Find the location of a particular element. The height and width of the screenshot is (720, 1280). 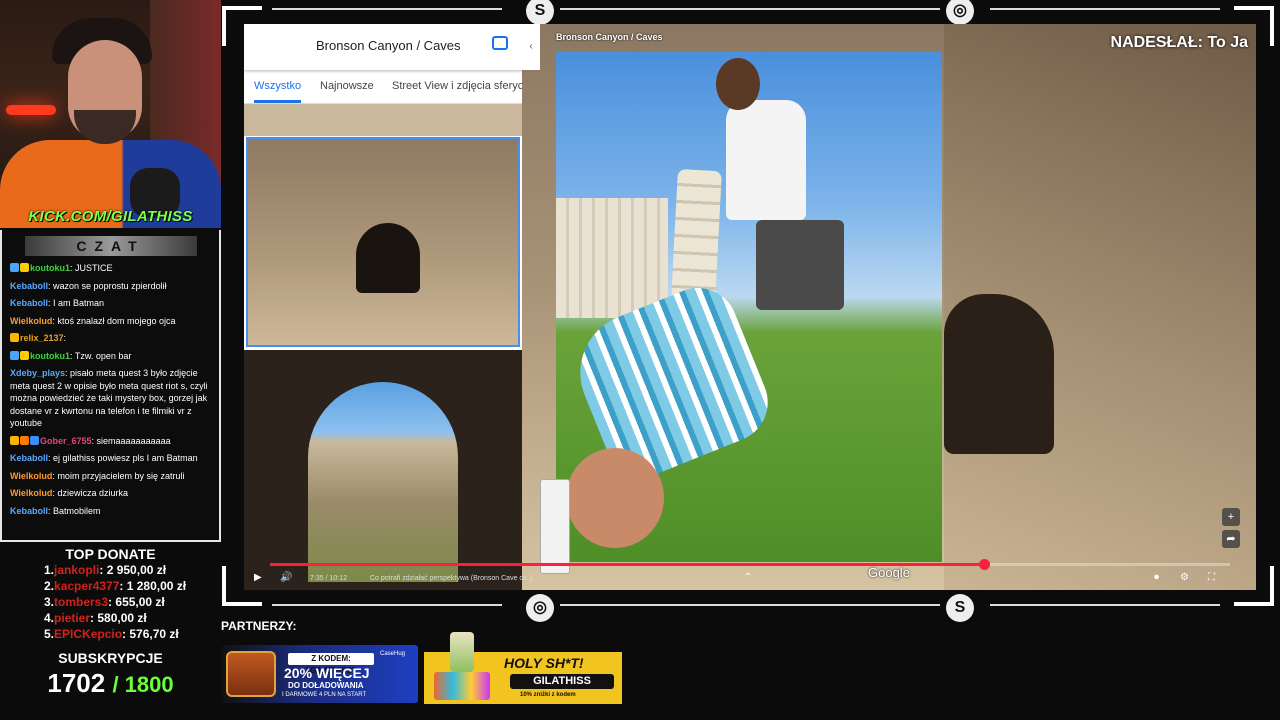

chat-message: Kebaboll: Batmobilem is located at coordinates (110, 511).